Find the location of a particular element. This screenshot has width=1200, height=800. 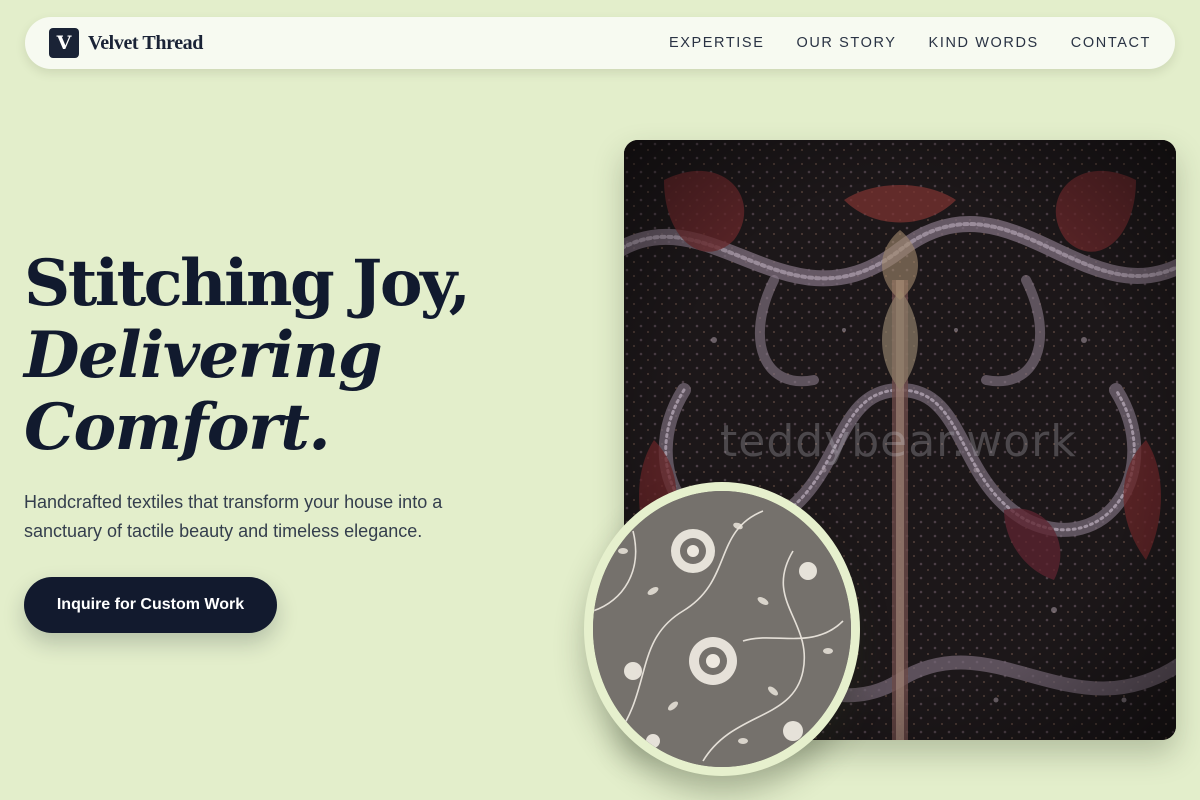

headline-line-3: Comfort. is located at coordinates (177, 427).